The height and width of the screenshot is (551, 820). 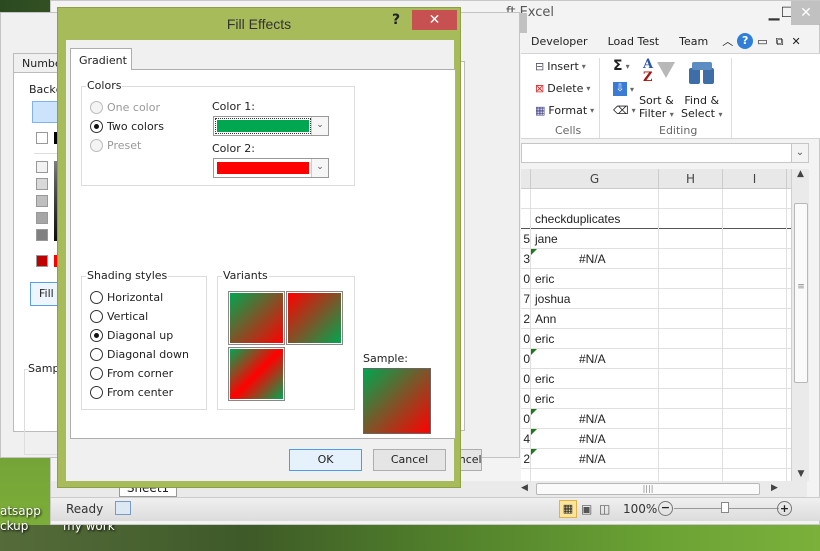 I want to click on radio-two-colors: Two colors, so click(x=127, y=126).